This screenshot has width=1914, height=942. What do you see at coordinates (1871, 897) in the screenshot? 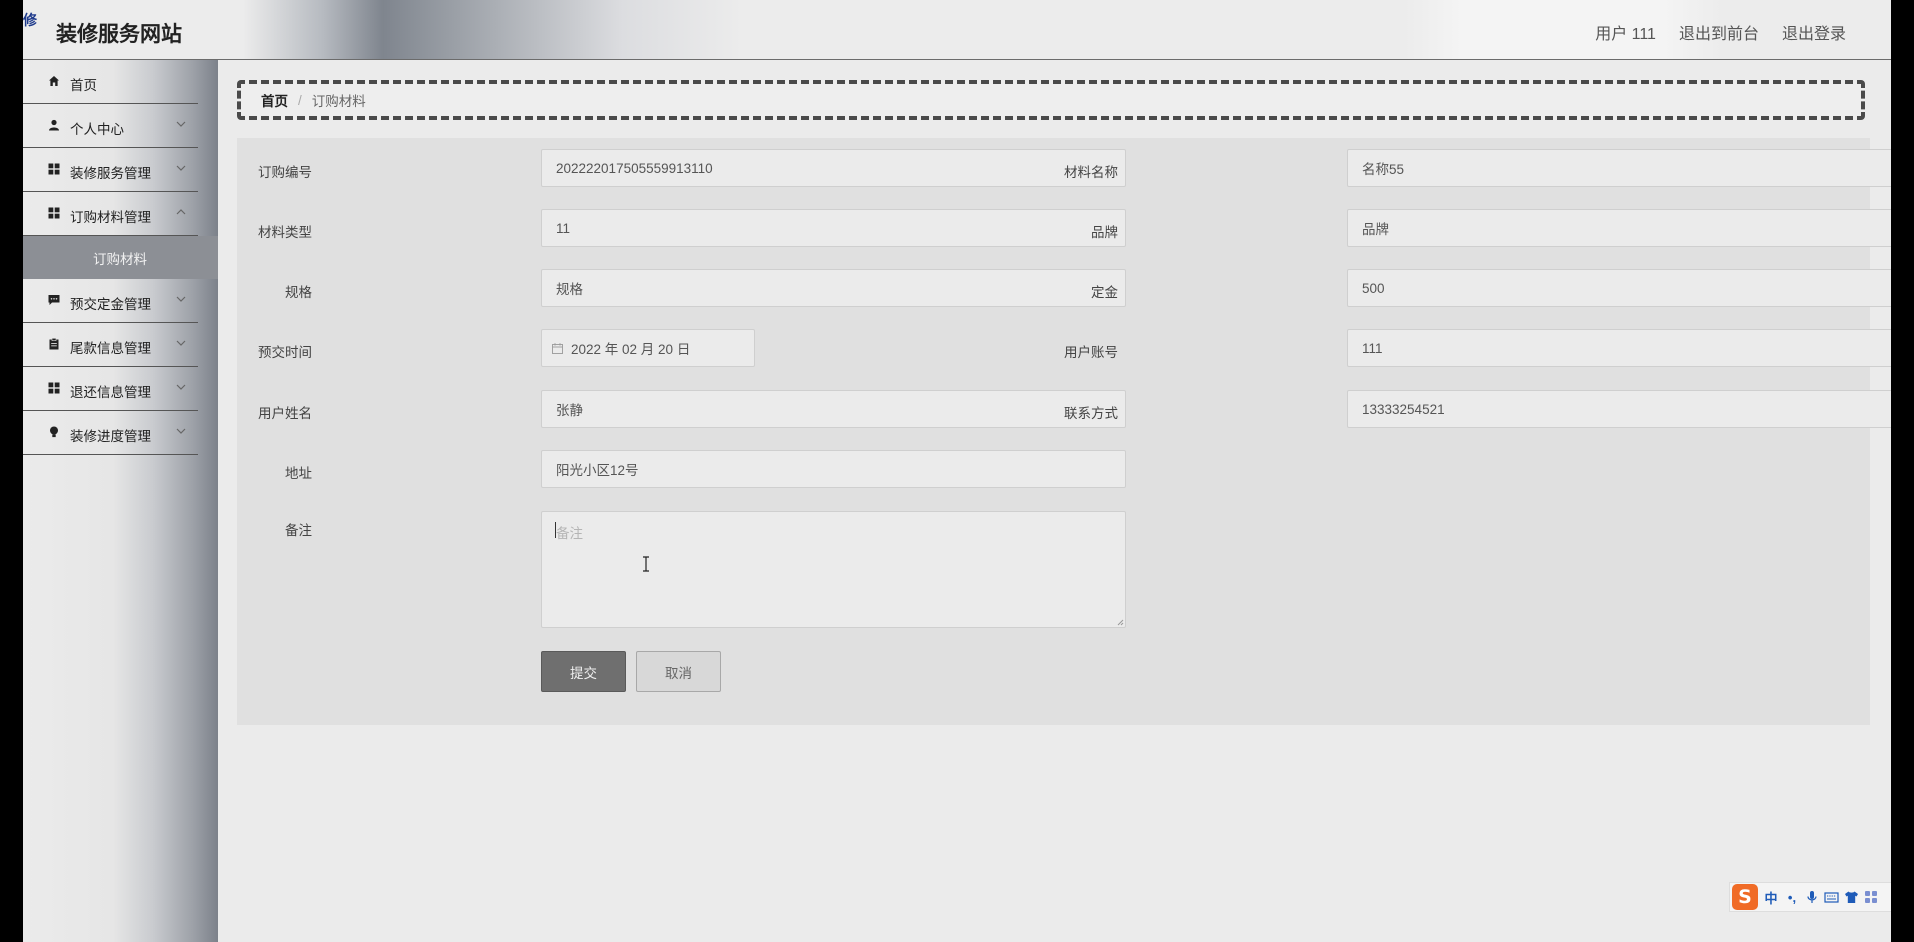
I see `toolbox-grid-icon` at bounding box center [1871, 897].